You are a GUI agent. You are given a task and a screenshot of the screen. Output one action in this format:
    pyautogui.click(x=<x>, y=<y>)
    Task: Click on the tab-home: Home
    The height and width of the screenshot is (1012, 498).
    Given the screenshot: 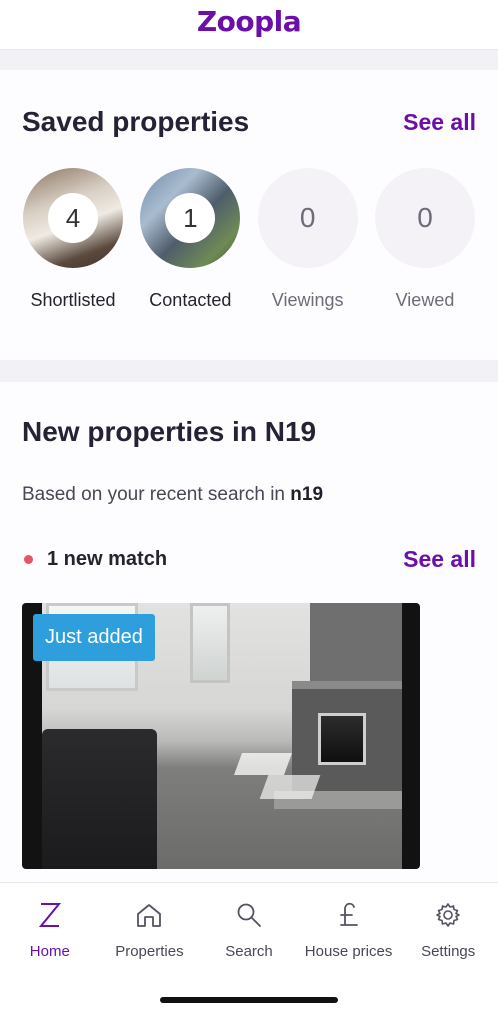 What is the action you would take?
    pyautogui.click(x=50, y=921)
    